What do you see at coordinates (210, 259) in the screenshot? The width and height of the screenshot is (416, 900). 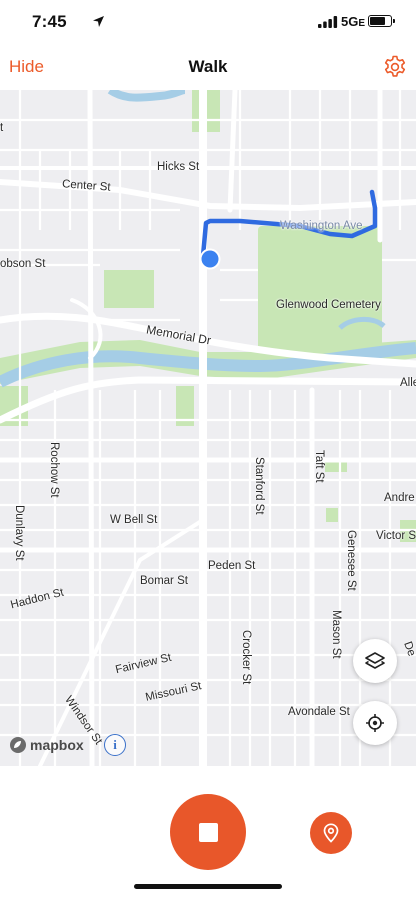 I see `current-position-dot` at bounding box center [210, 259].